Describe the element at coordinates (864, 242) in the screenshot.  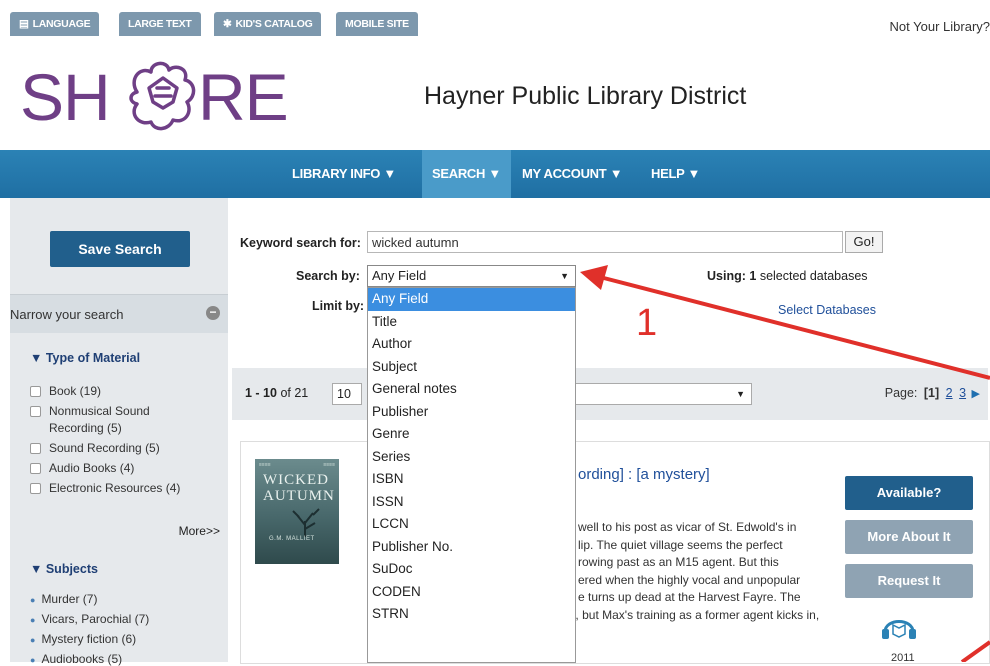
I see `go-button: Go!` at that location.